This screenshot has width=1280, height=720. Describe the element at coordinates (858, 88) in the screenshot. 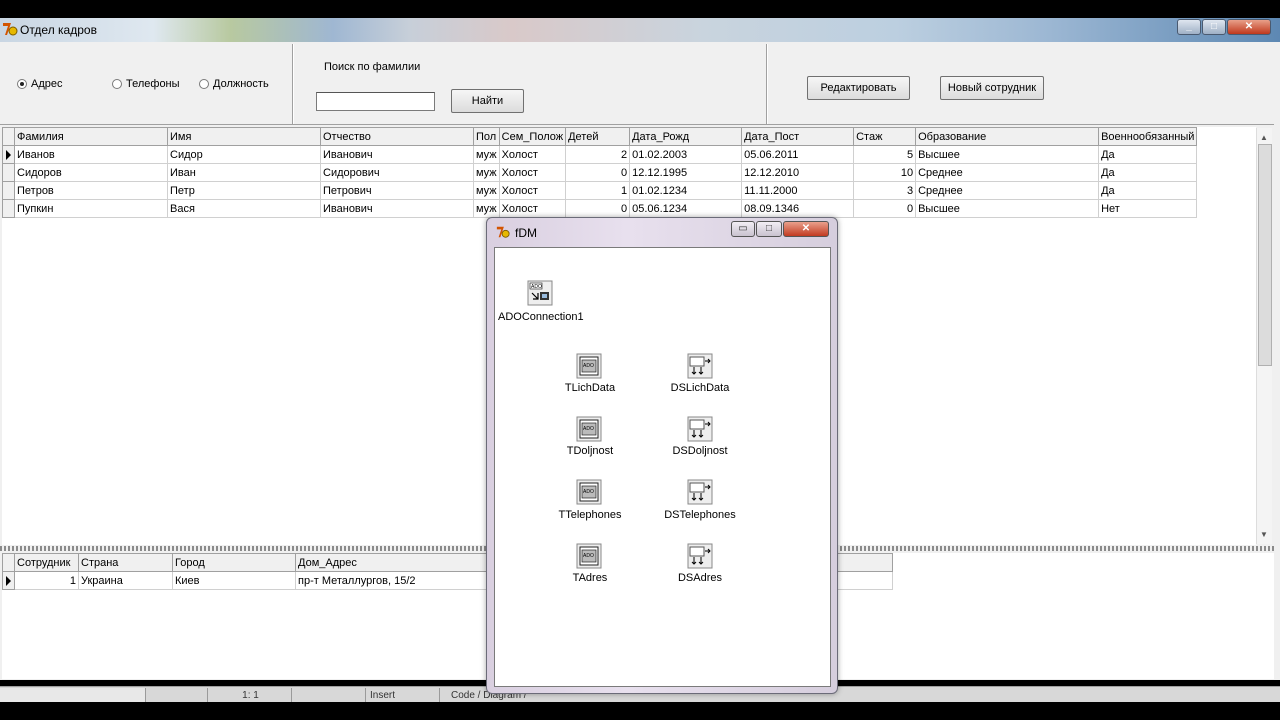

I see `edit-button: Редактировать` at that location.